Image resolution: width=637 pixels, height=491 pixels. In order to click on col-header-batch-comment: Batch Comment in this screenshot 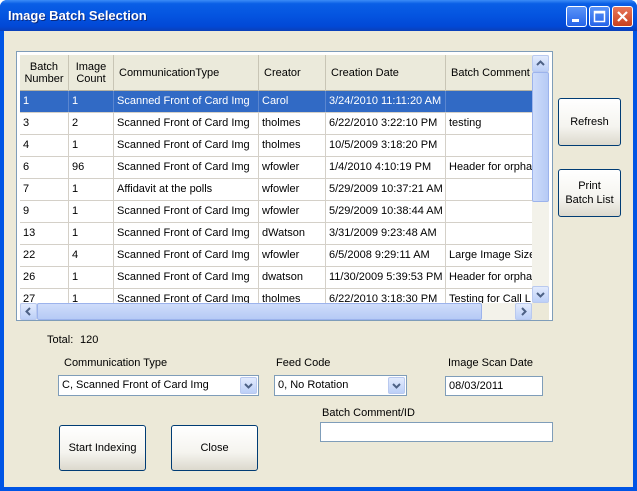, I will do `click(489, 73)`.